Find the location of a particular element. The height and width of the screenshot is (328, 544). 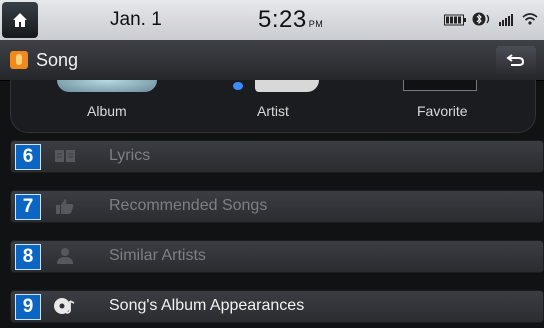

number-badge: 6 is located at coordinates (28, 157).